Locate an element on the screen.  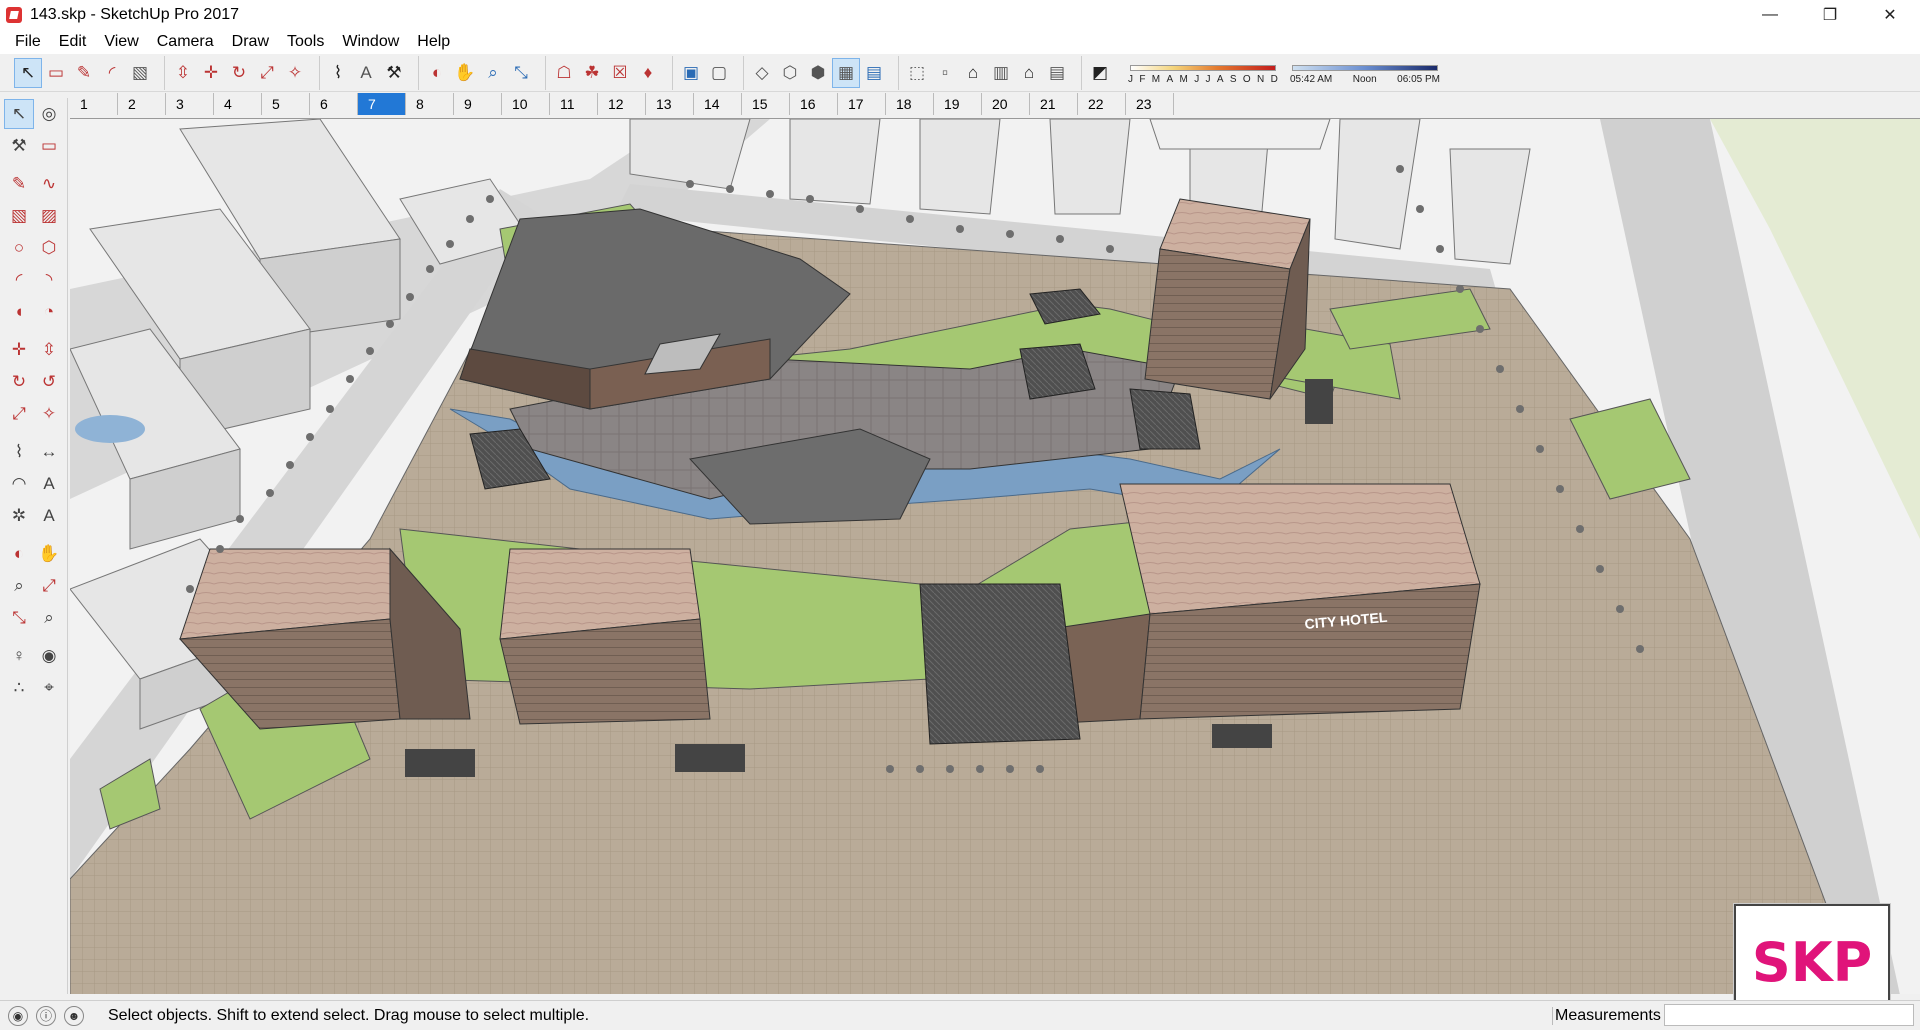
scene-tab-9: 9 is located at coordinates (478, 104).